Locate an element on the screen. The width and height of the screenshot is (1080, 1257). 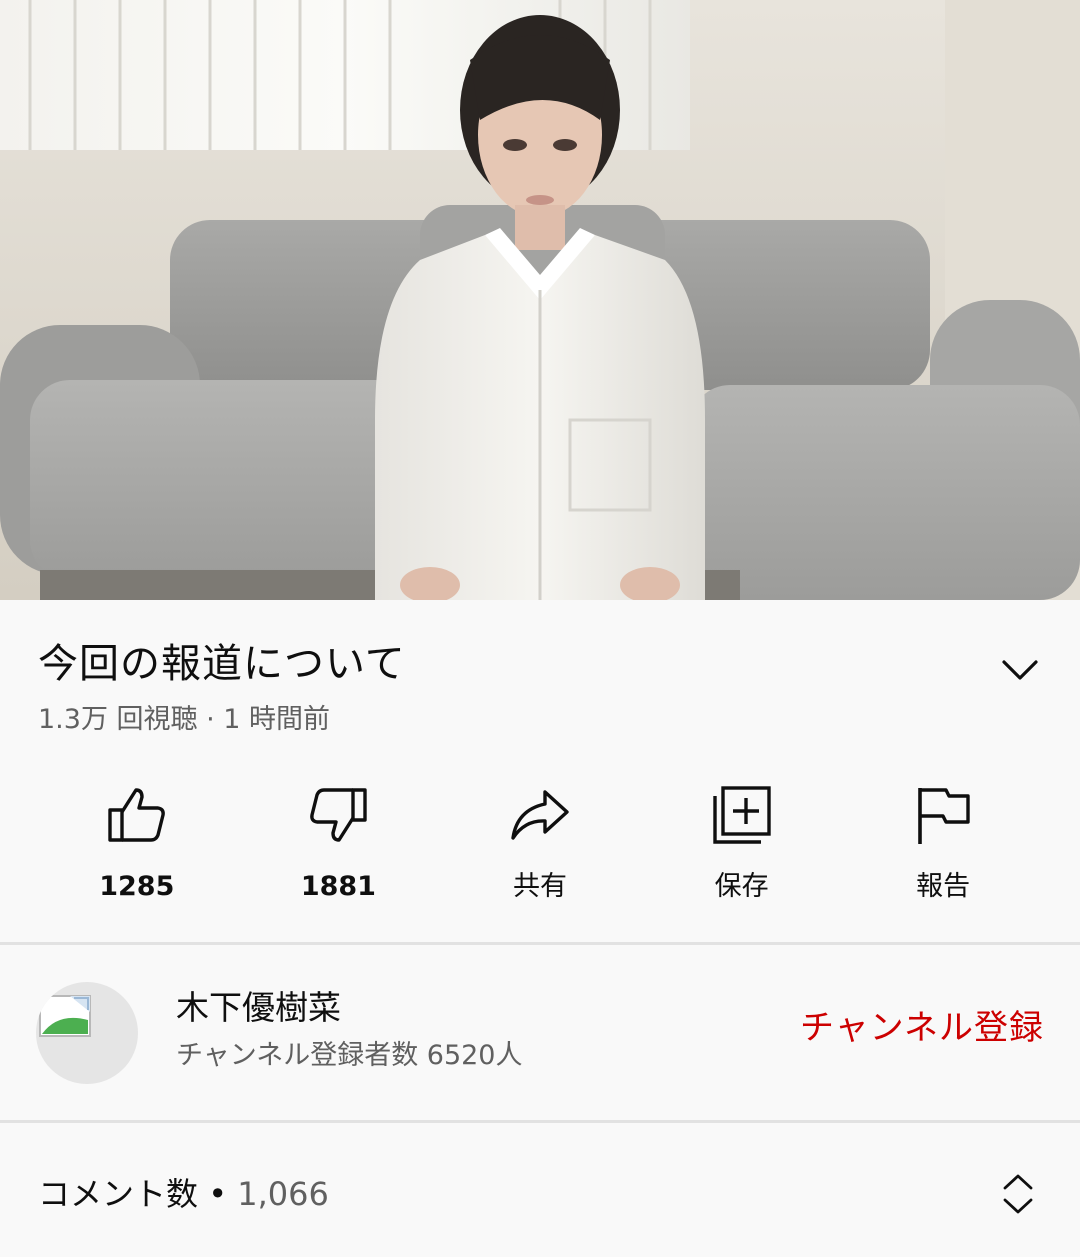
dislike-count: 1881 is located at coordinates (338, 886).